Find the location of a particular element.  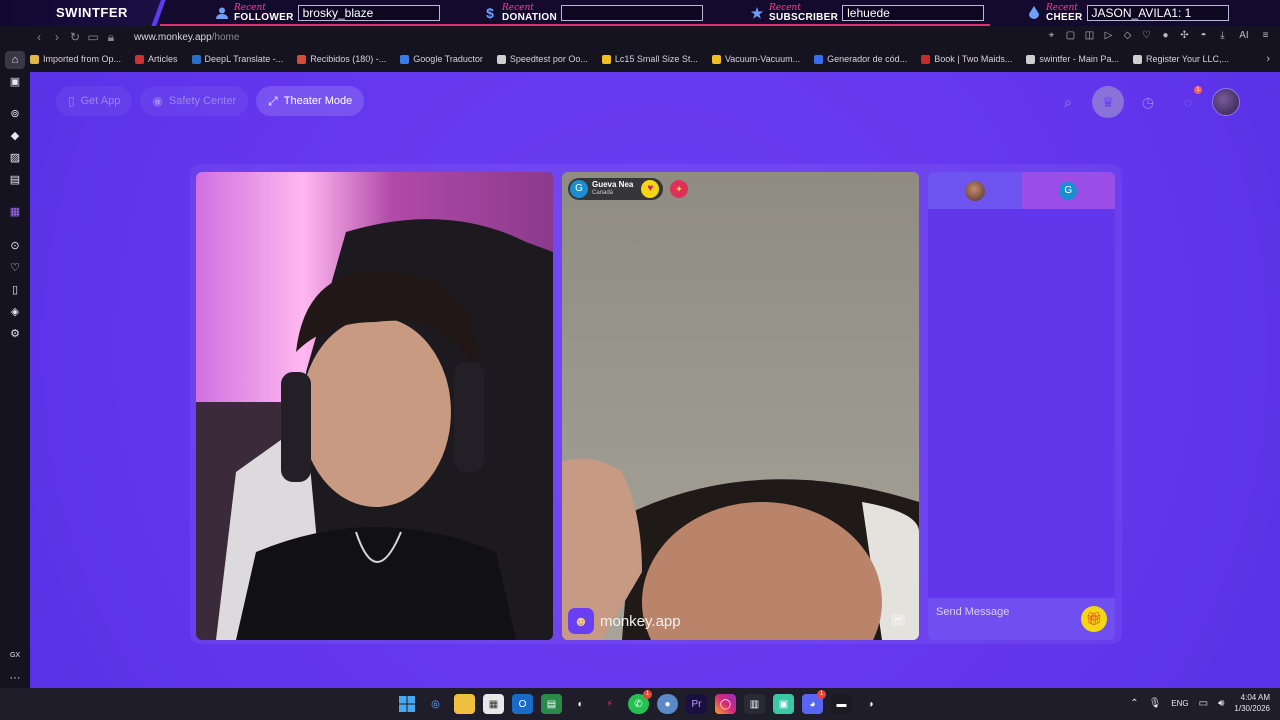

heart-toolbar-icon: ♡ is located at coordinates (1146, 35).